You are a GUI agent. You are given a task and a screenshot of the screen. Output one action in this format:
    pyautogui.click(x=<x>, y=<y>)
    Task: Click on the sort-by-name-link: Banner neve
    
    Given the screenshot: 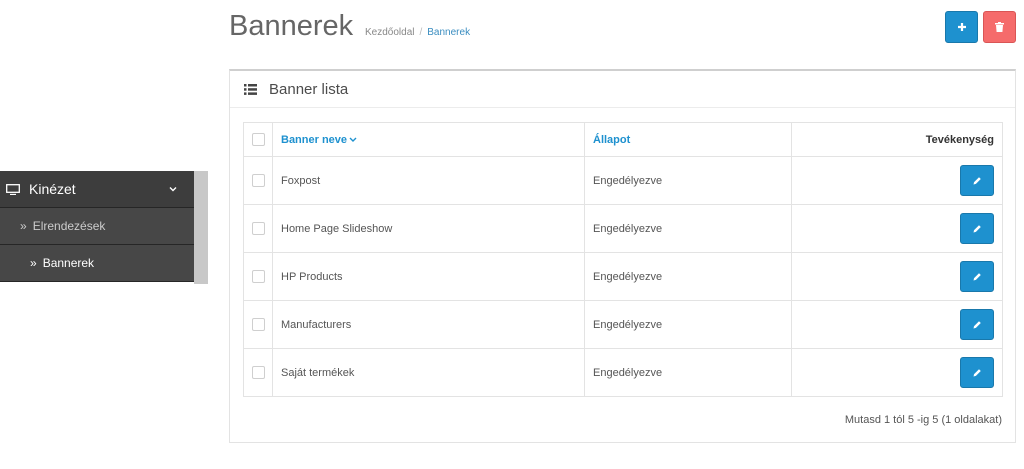 What is the action you would take?
    pyautogui.click(x=319, y=140)
    